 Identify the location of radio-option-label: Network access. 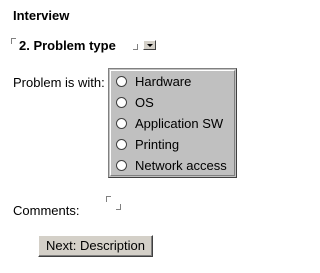
(181, 165).